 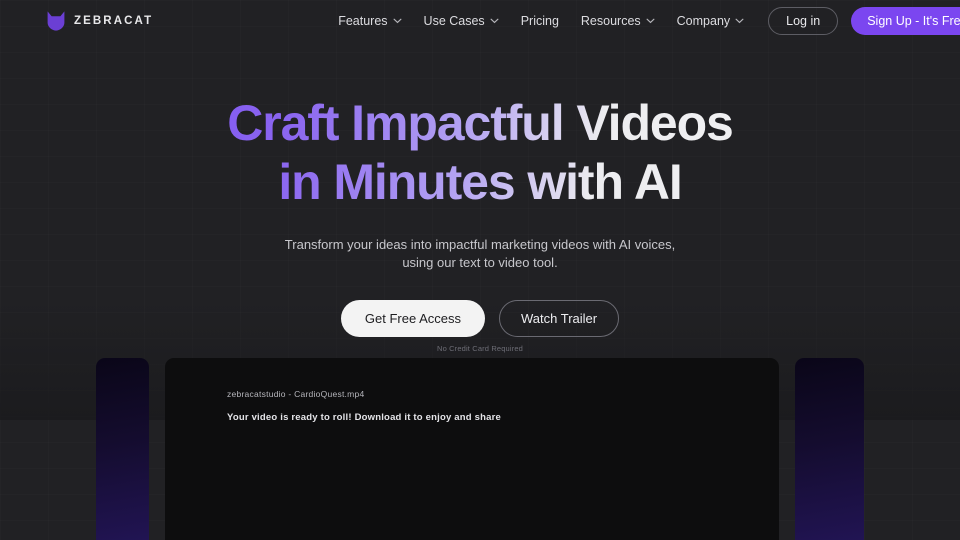 I want to click on zebracat-cat-head-logo-icon, so click(x=56, y=21).